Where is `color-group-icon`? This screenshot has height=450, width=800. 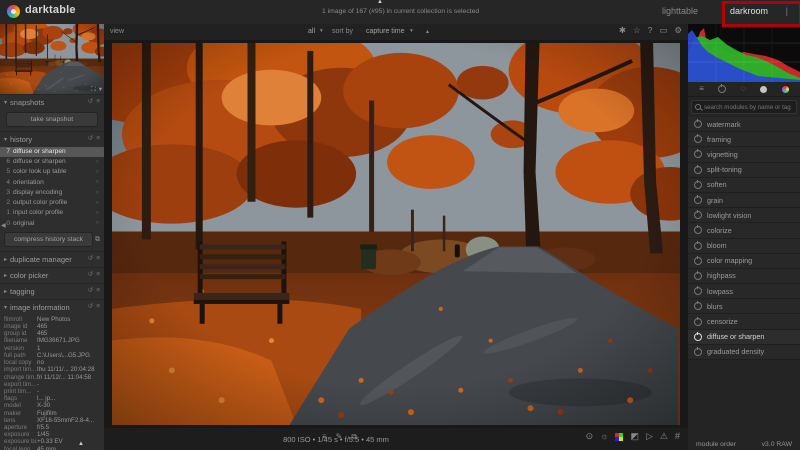 color-group-icon is located at coordinates (785, 89).